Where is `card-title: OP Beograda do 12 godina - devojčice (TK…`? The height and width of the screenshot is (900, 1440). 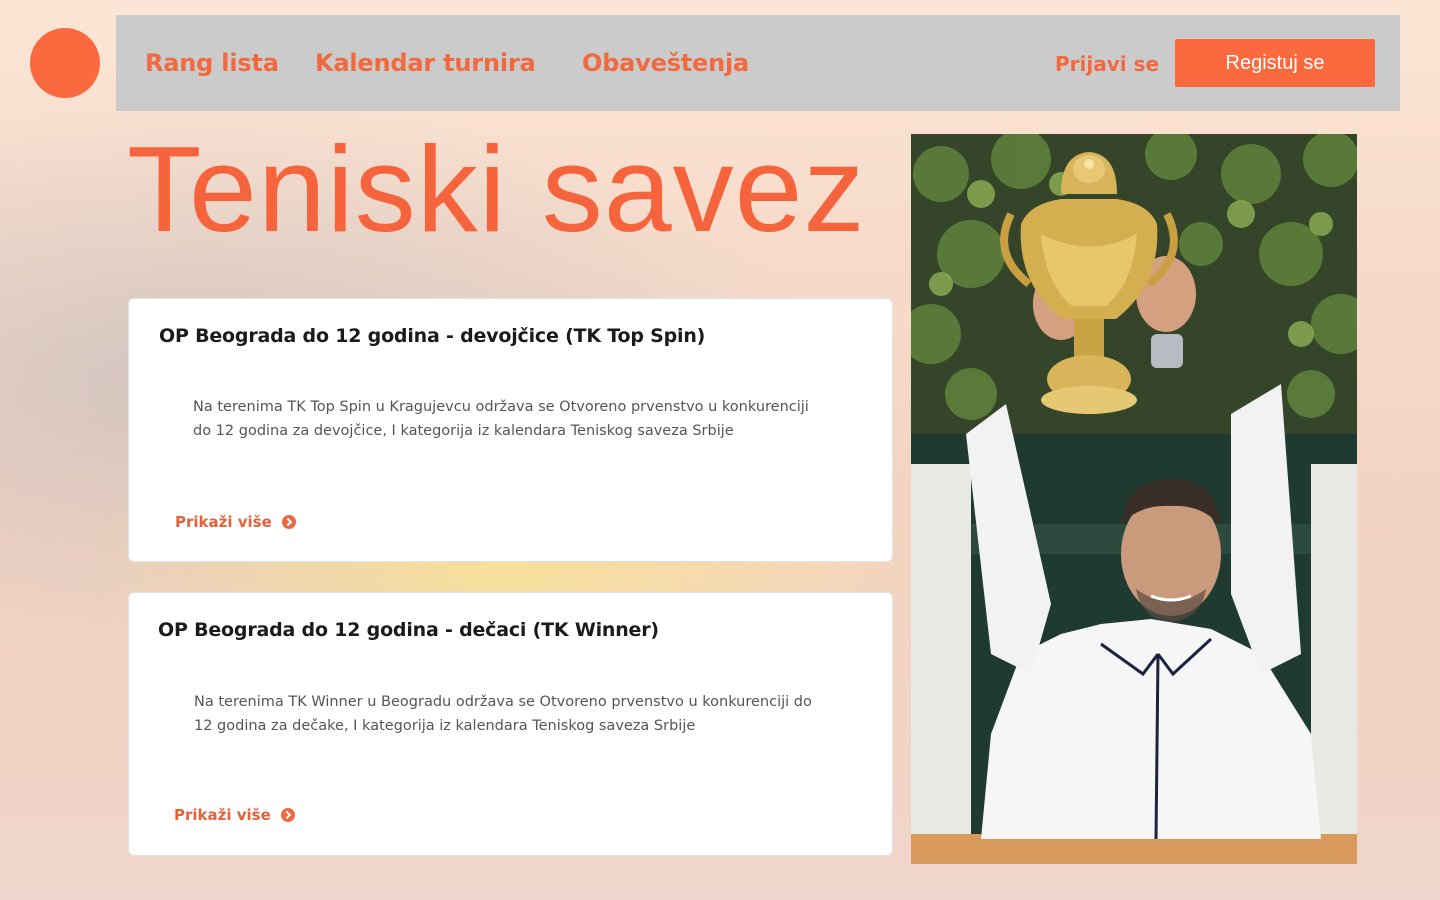 card-title: OP Beograda do 12 godina - devojčice (TK… is located at coordinates (432, 336).